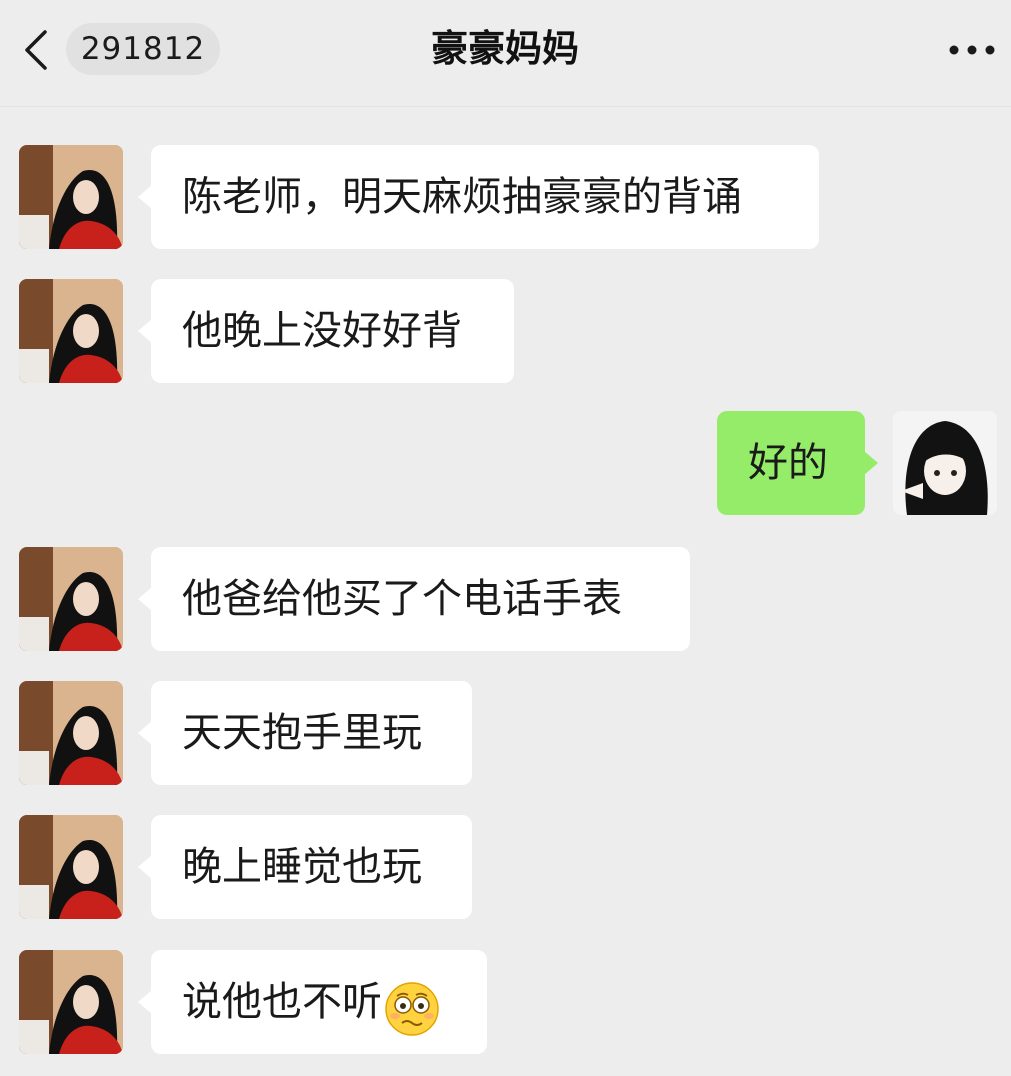  What do you see at coordinates (302, 733) in the screenshot?
I see `message-text: 天天抱手里玩` at bounding box center [302, 733].